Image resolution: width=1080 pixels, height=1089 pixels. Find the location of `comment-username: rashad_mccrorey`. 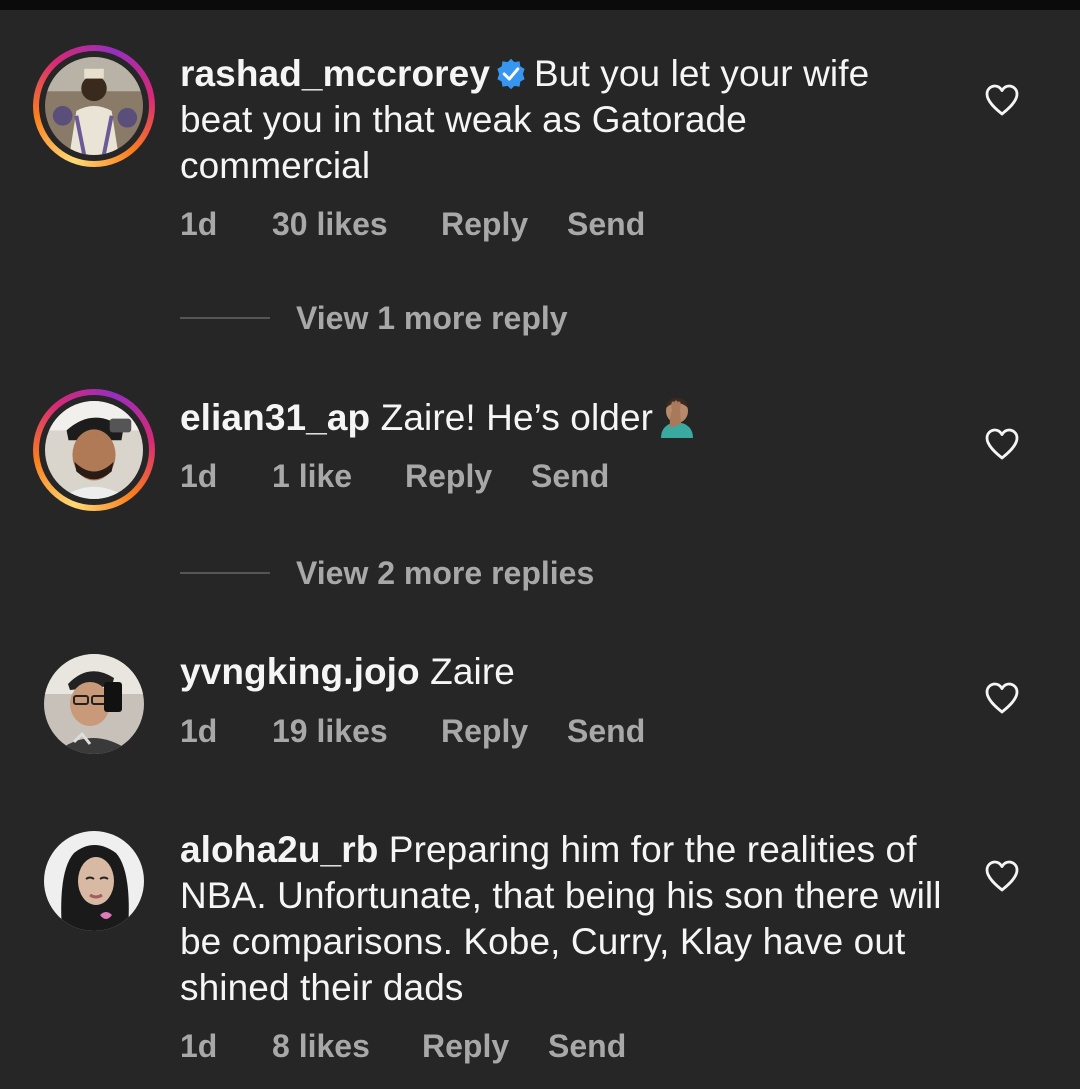

comment-username: rashad_mccrorey is located at coordinates (335, 73).